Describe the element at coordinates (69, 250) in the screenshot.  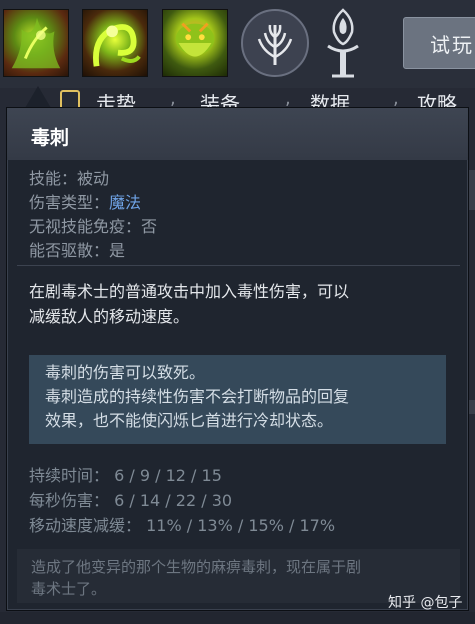
I see `stat-label: 能否驱散：` at that location.